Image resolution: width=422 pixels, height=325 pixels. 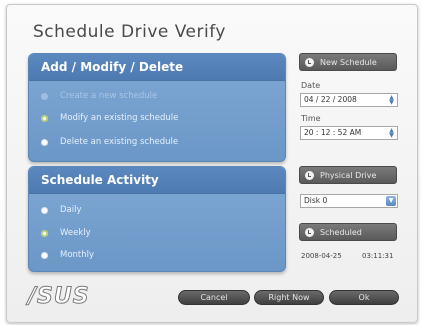 I want to click on cancel-button: Cancel, so click(x=214, y=297).